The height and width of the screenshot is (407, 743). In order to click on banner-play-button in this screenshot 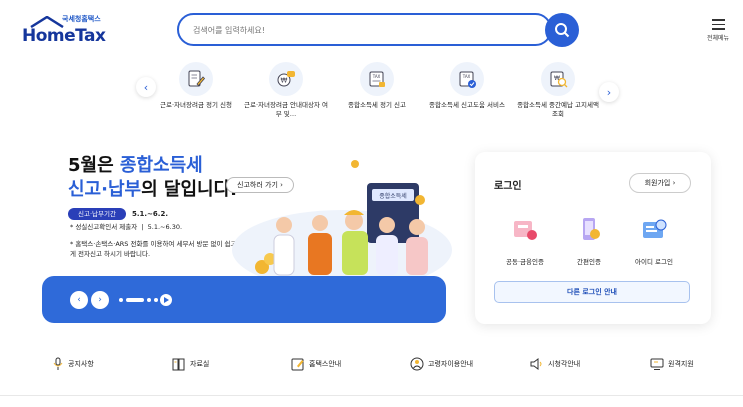, I will do `click(166, 300)`.